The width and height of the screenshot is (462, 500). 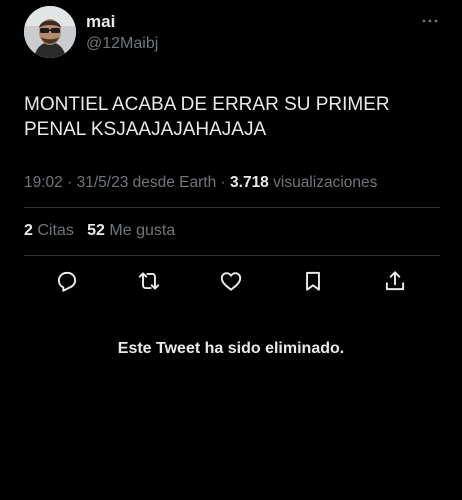 I want to click on quotes-stat: 2 Citas, so click(x=51, y=230).